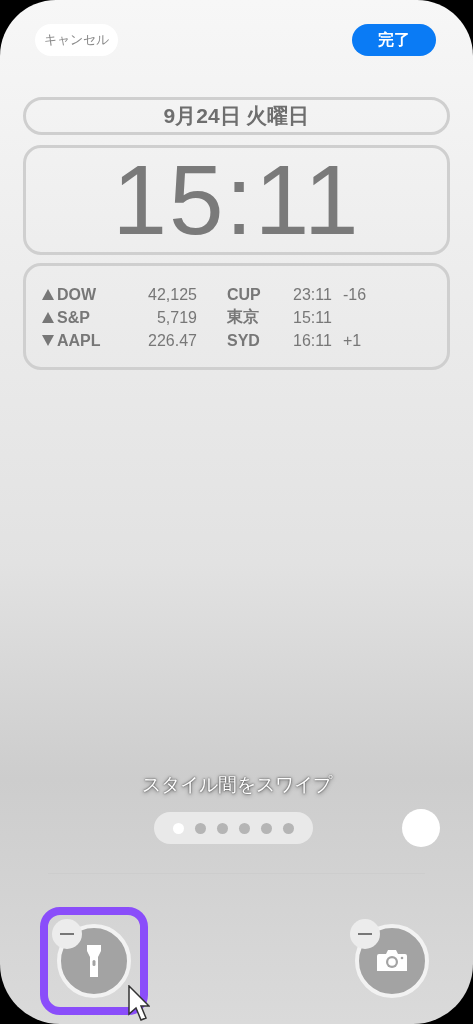 The image size is (473, 1024). I want to click on stock-price: 5,719, so click(176, 317).